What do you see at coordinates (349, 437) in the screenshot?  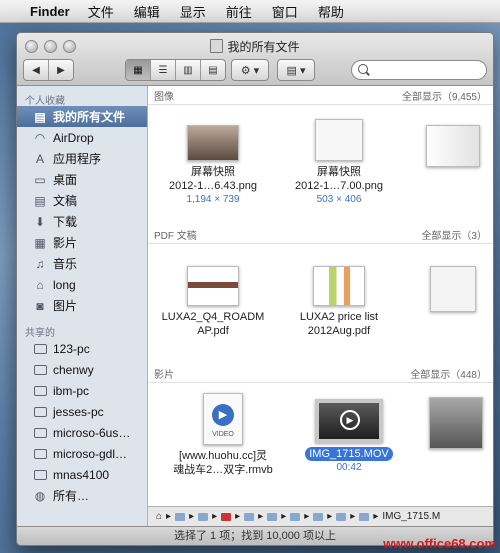 I see `file-item-selected: ▶ IMG_1715.MOV 00:42` at bounding box center [349, 437].